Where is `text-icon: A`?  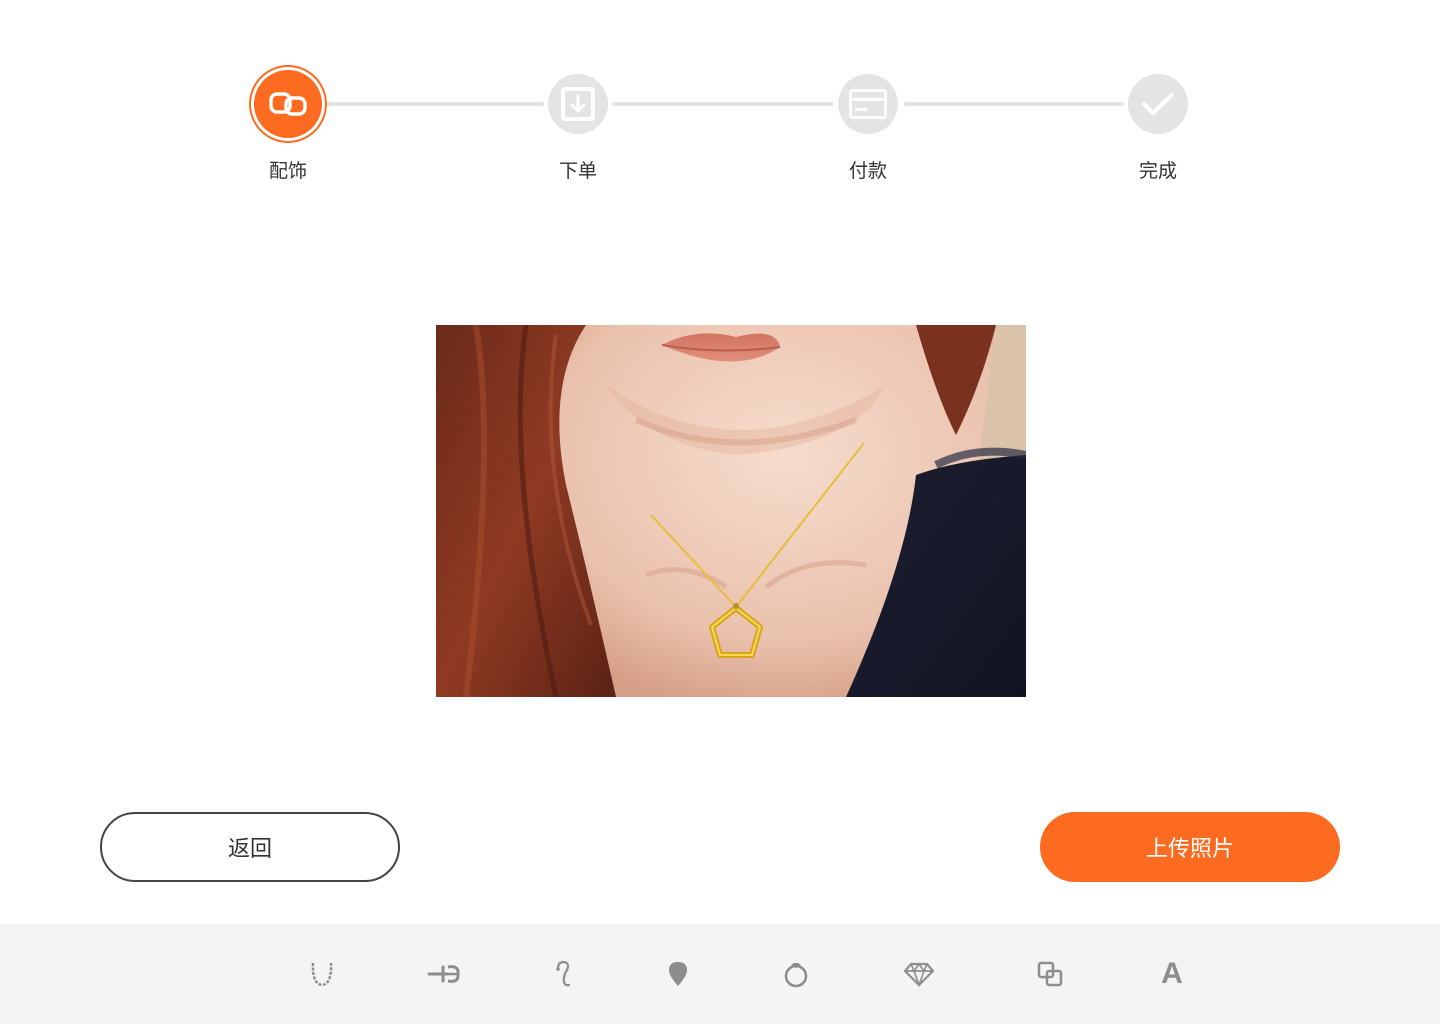 text-icon: A is located at coordinates (1172, 973).